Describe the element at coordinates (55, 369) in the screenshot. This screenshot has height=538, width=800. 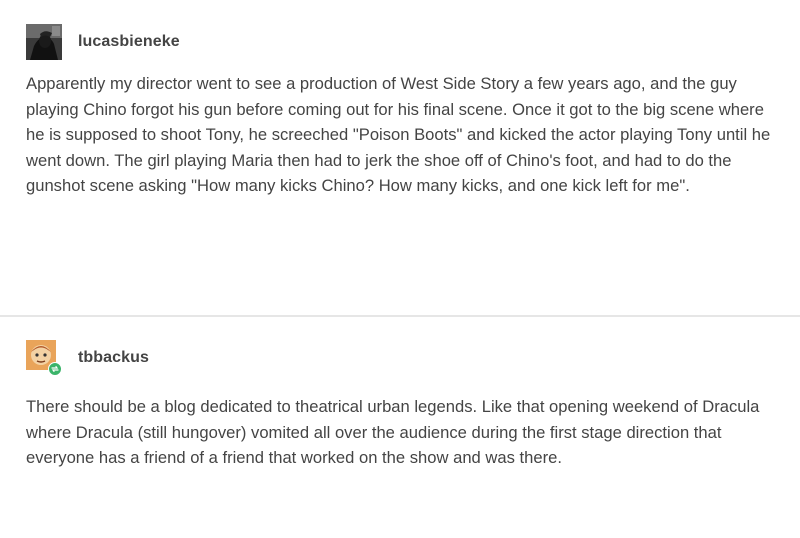
I see `reblog-badge-icon` at that location.